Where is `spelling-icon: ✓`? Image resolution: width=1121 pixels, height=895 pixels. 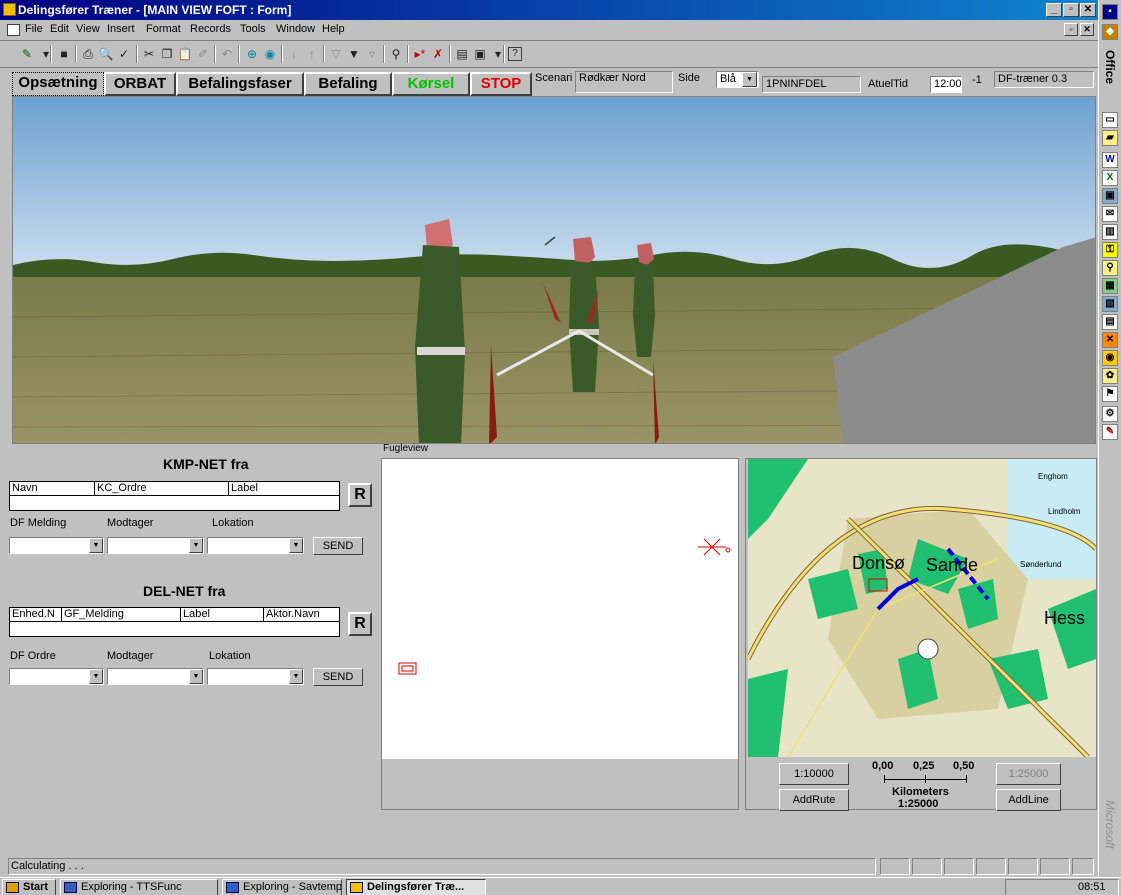
spelling-icon: ✓ is located at coordinates (124, 54).